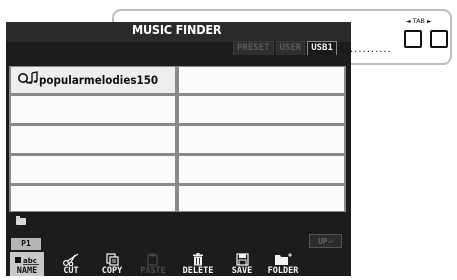 The image size is (457, 280). What do you see at coordinates (71, 271) in the screenshot?
I see `cut-button-label: CUT` at bounding box center [71, 271].